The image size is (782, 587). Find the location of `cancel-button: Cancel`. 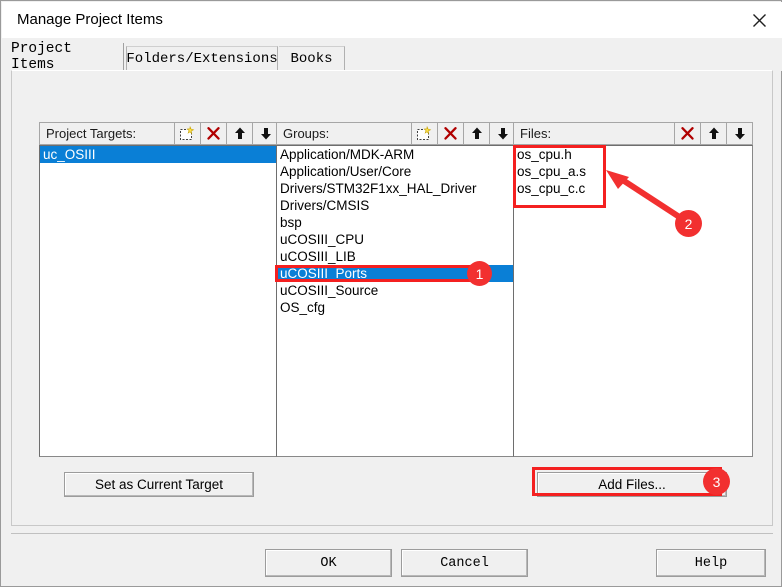

cancel-button: Cancel is located at coordinates (464, 563).